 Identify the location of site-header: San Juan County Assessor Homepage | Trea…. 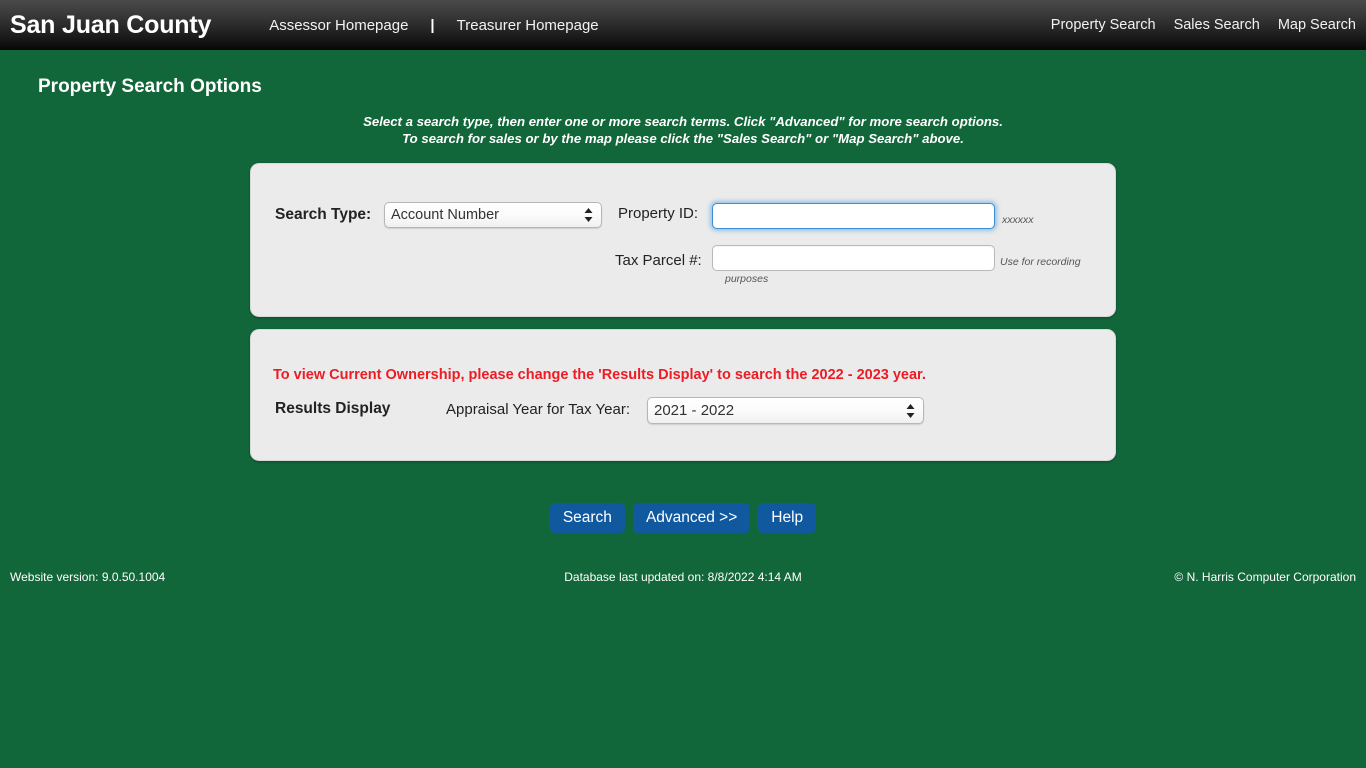
(683, 25).